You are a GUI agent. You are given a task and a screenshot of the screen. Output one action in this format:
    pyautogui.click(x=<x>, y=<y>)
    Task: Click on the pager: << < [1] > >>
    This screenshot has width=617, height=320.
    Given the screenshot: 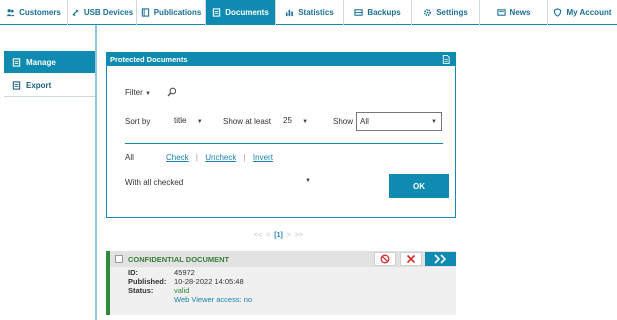 What is the action you would take?
    pyautogui.click(x=278, y=235)
    